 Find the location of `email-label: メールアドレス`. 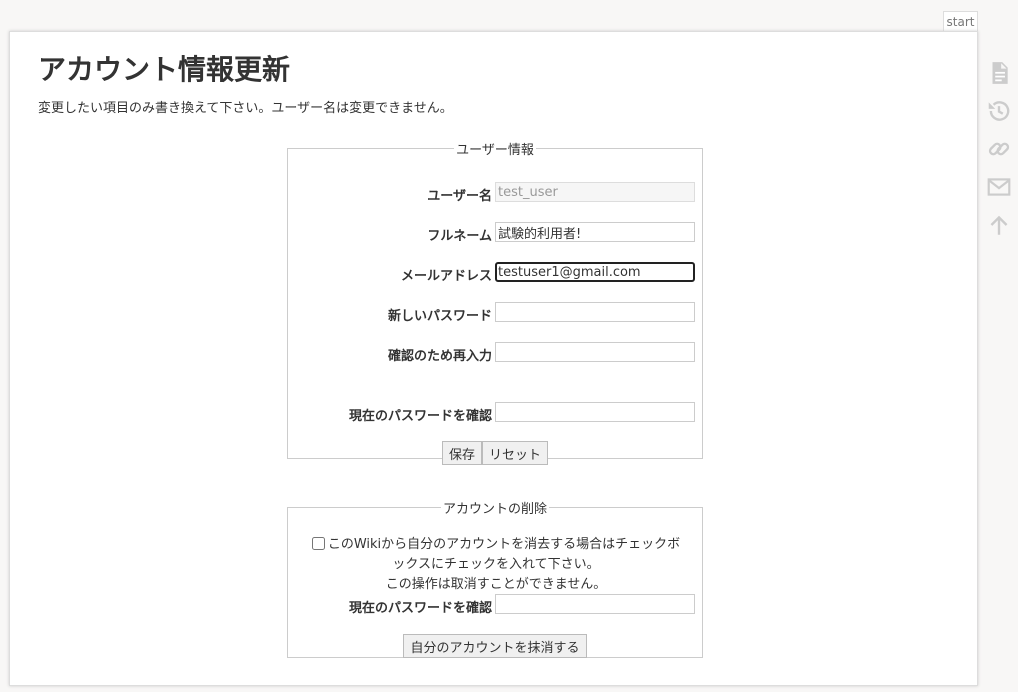

email-label: メールアドレス is located at coordinates (446, 276).